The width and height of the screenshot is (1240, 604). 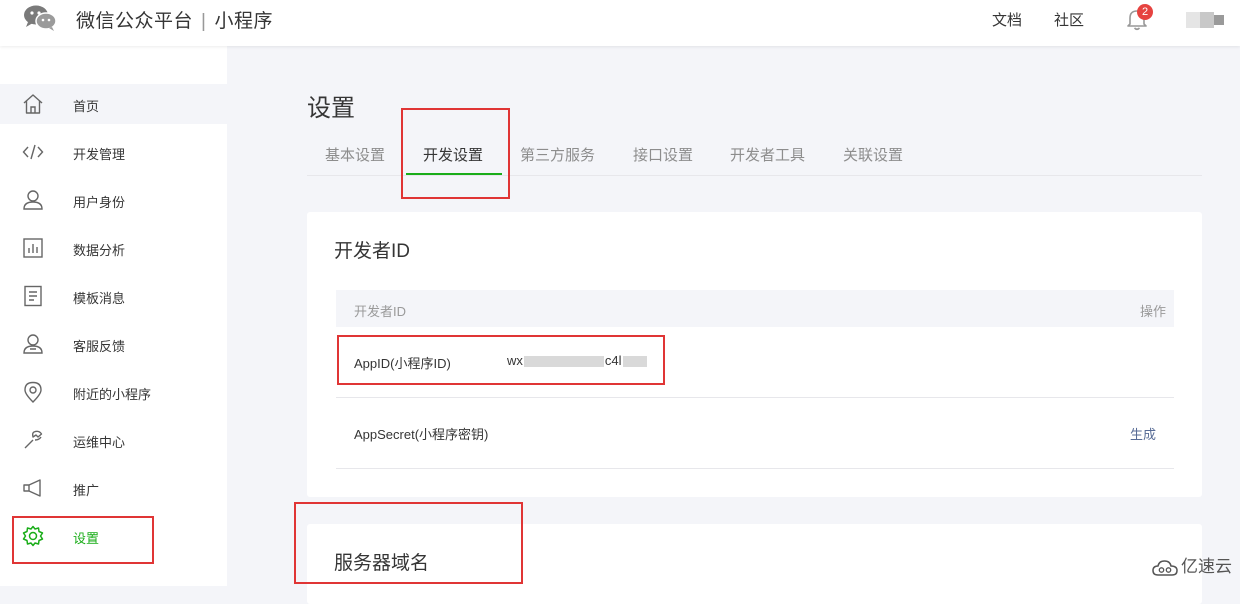 I want to click on appsecret-label: AppSecret(小程序密钥), so click(x=421, y=434).